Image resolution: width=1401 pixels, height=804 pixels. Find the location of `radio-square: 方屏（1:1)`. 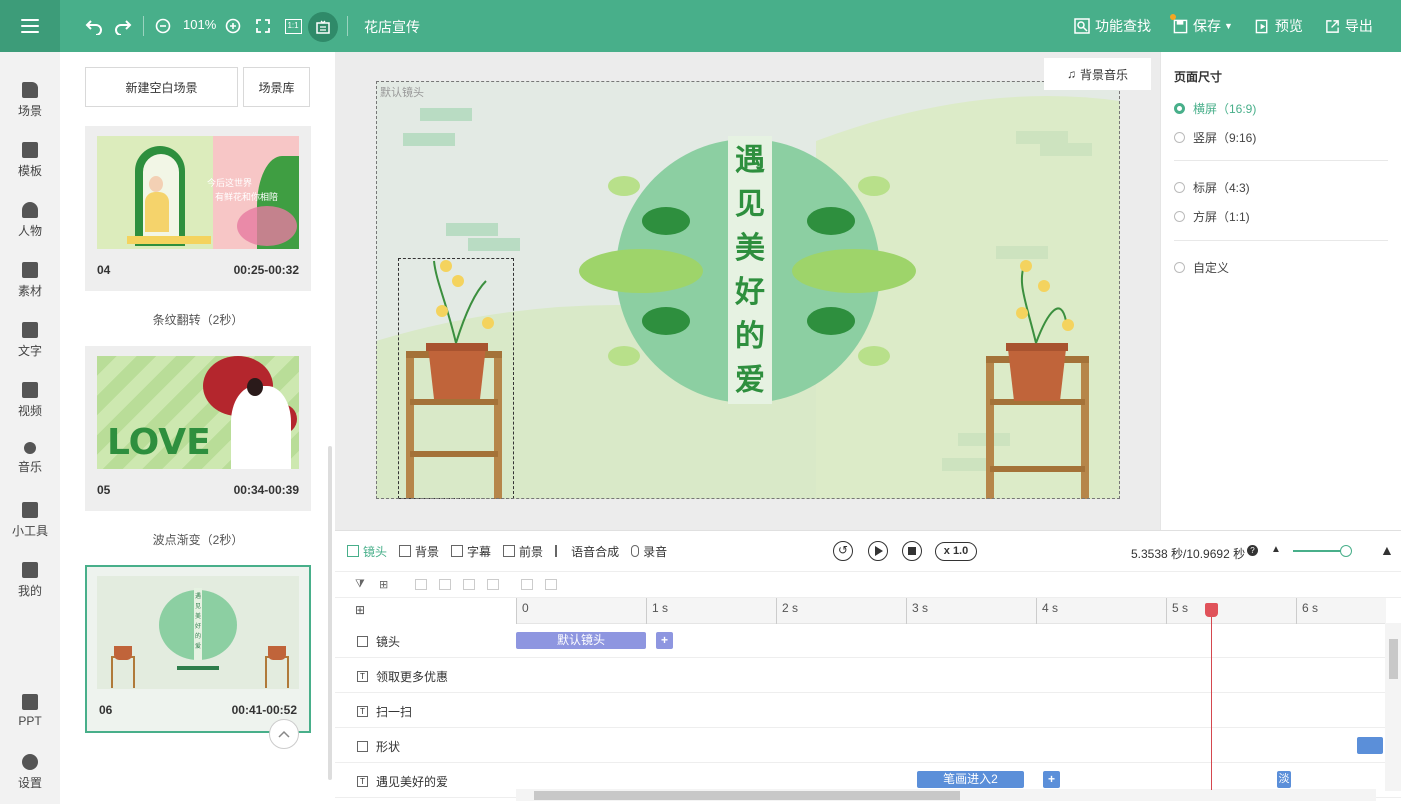

radio-square: 方屏（1:1) is located at coordinates (1212, 216).